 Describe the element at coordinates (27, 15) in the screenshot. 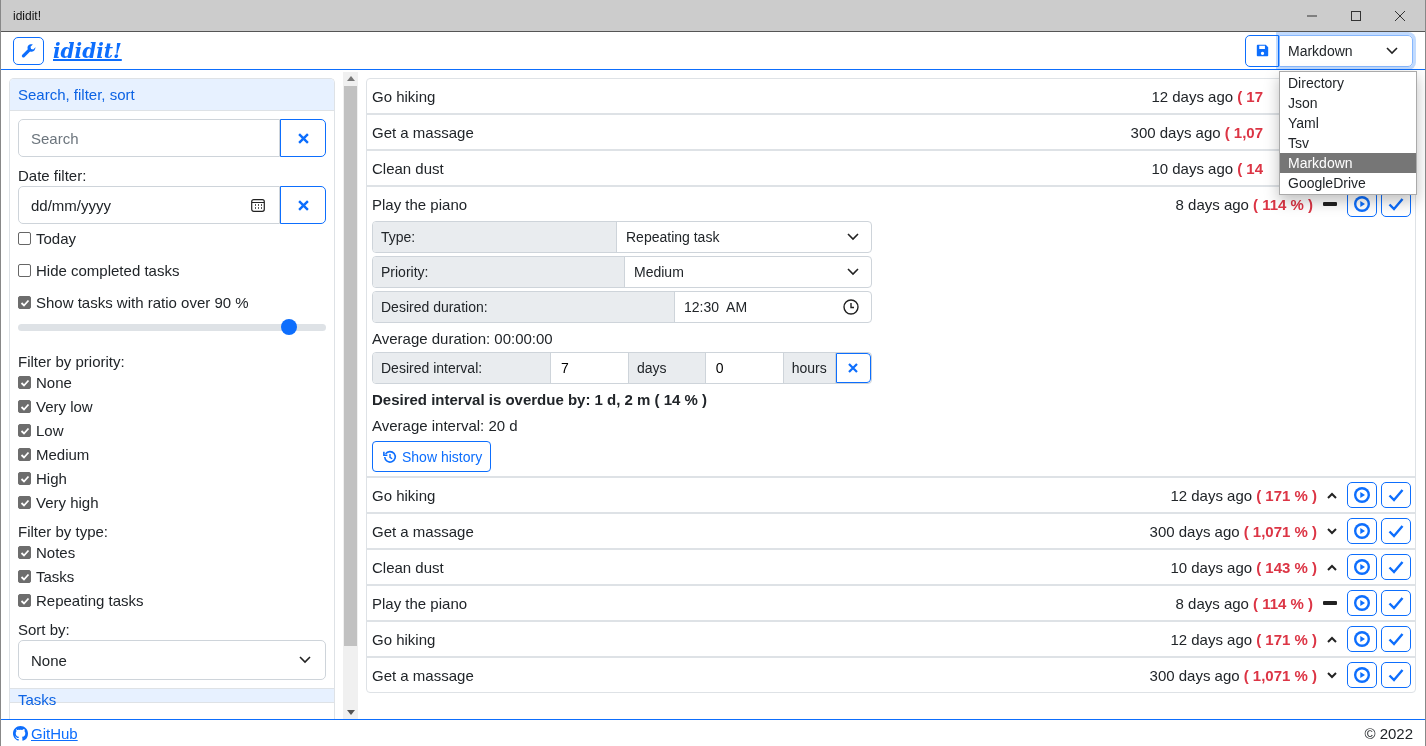

I see `window-title: ididit!` at that location.